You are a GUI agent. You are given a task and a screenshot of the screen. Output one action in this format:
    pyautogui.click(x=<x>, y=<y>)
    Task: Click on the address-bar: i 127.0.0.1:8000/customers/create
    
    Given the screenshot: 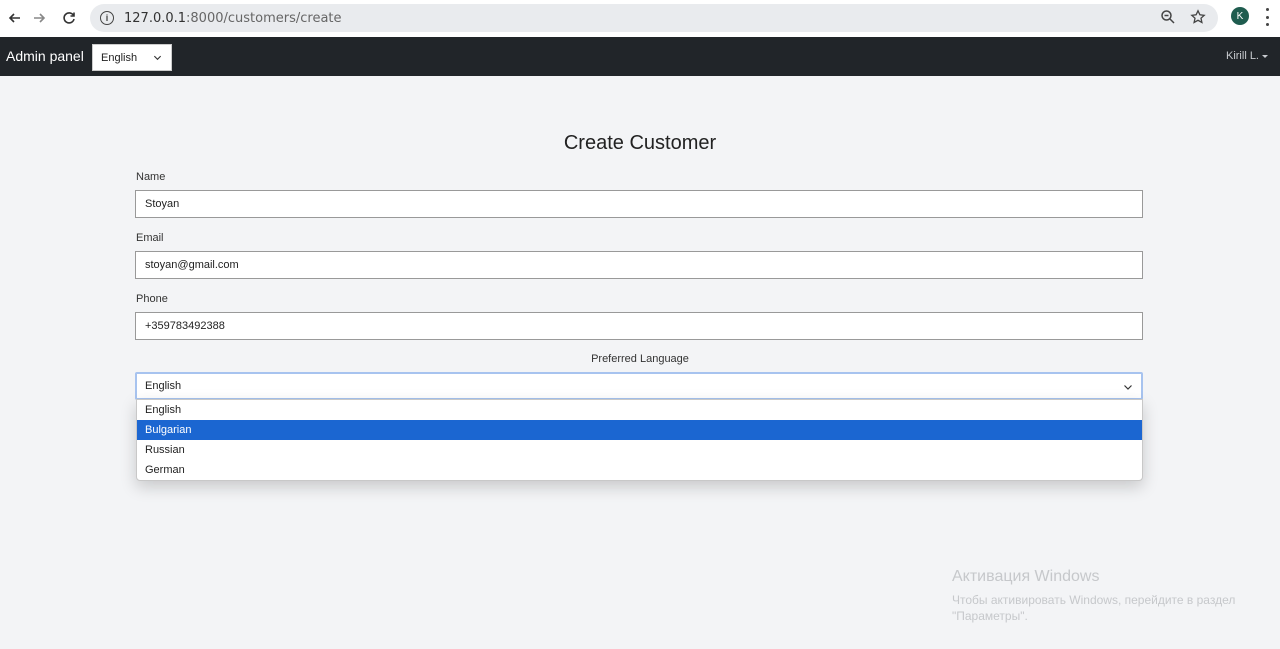 What is the action you would take?
    pyautogui.click(x=654, y=18)
    